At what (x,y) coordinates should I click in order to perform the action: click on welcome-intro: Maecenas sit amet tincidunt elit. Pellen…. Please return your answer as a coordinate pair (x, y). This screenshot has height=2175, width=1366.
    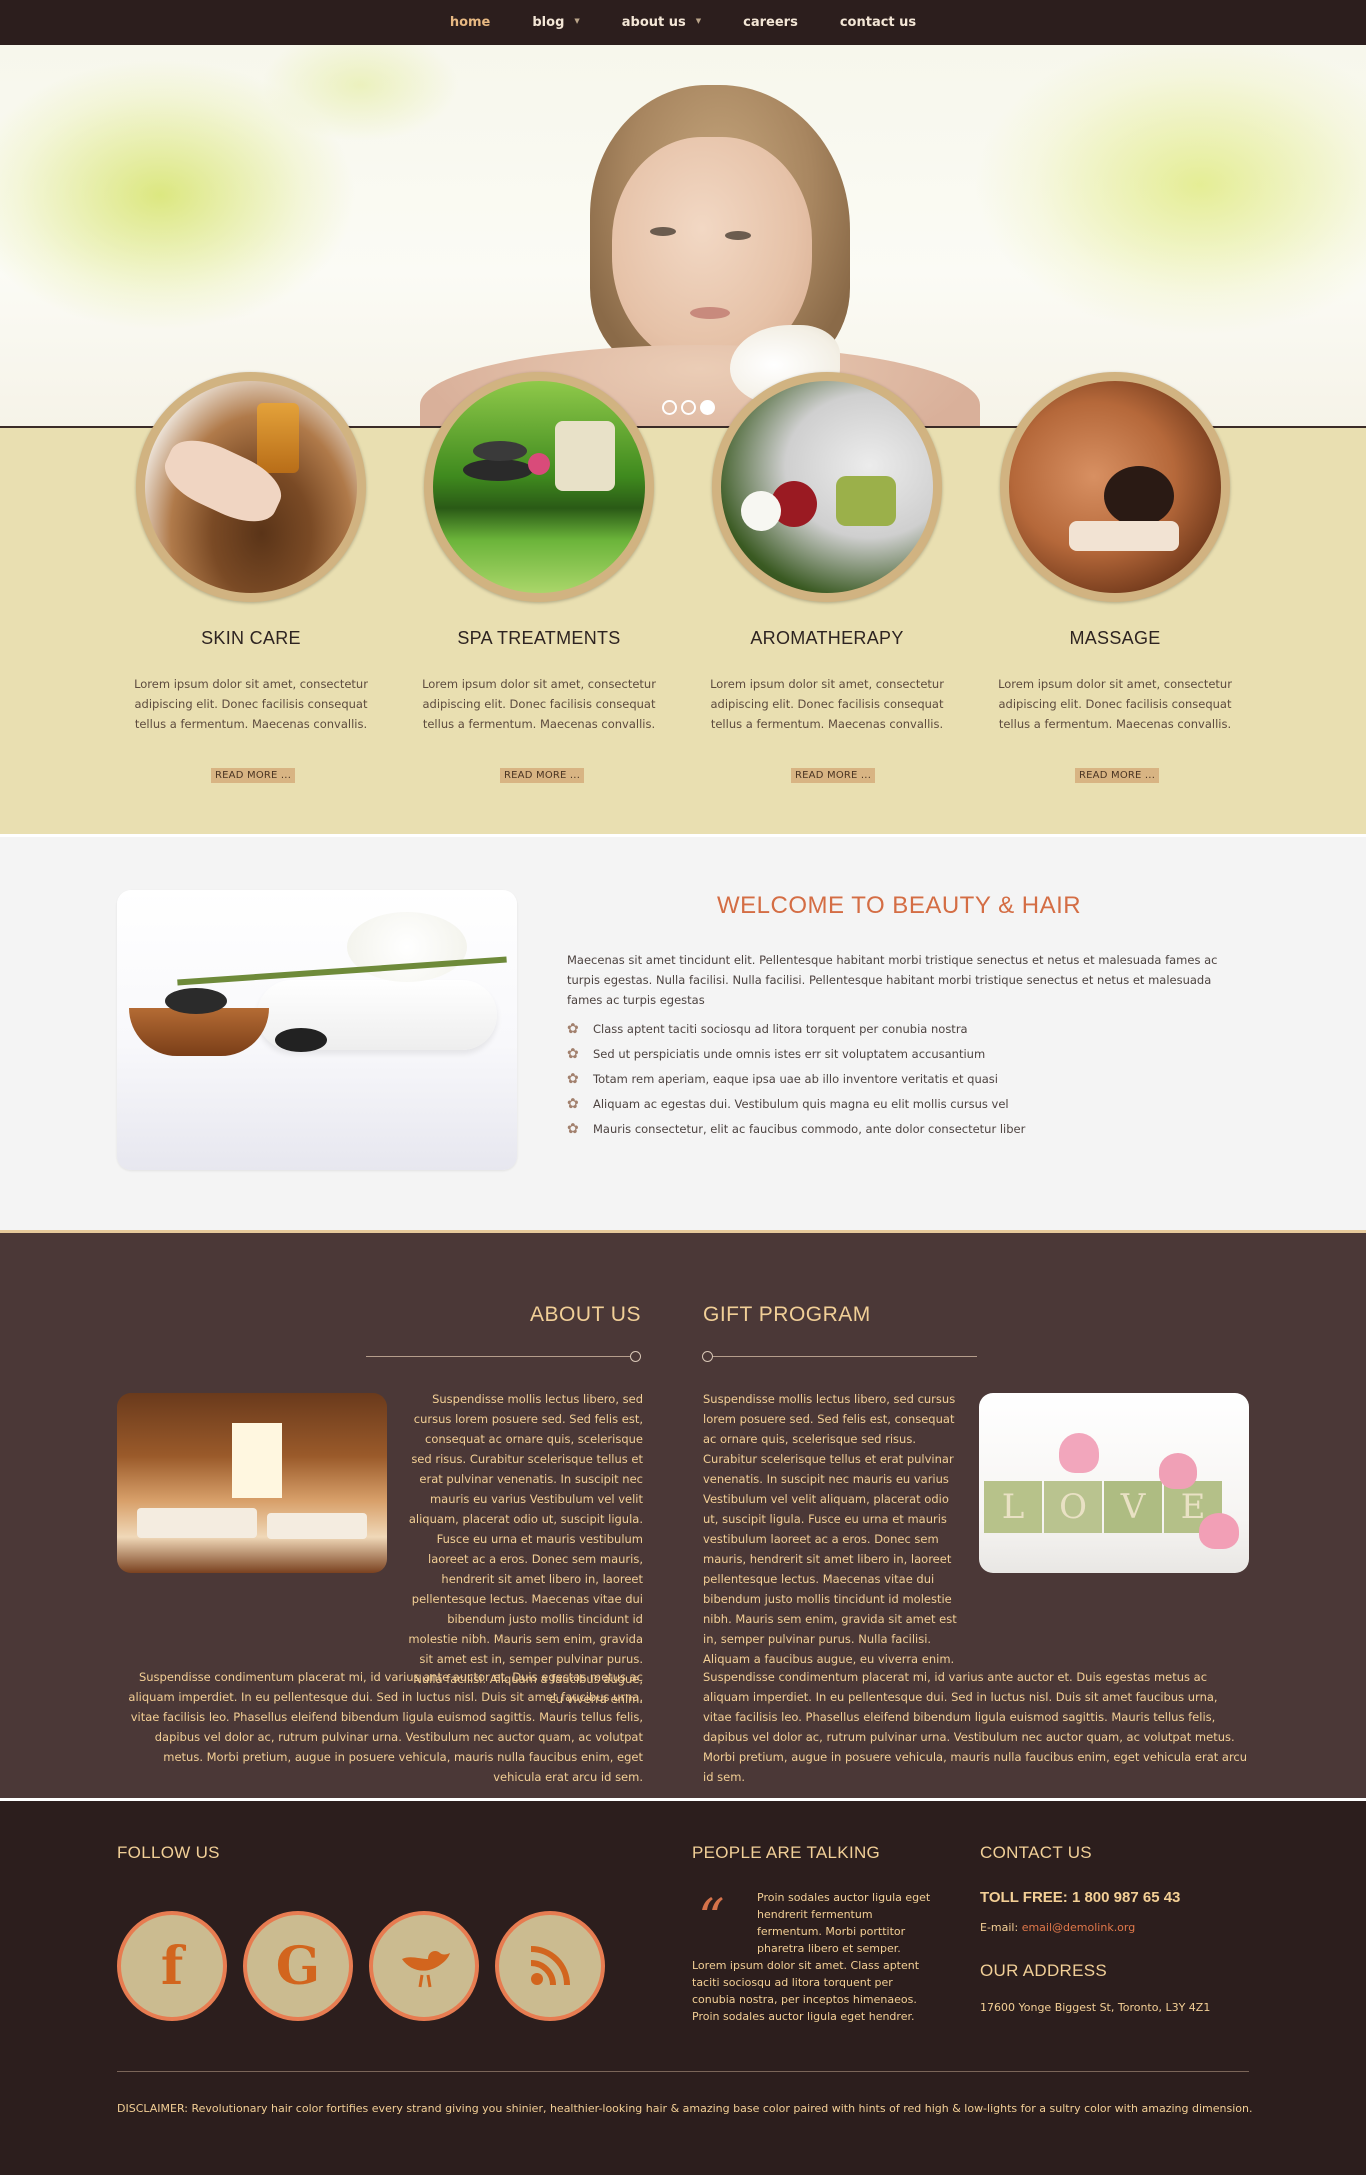
    Looking at the image, I should click on (892, 980).